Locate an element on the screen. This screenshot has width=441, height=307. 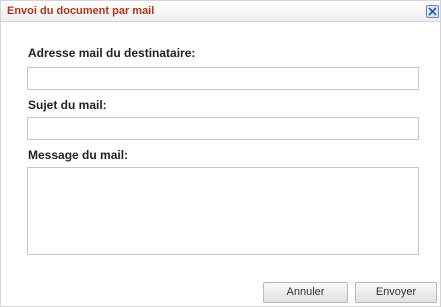
dialog-titlebar: Envoi du document par mail is located at coordinates (220, 11).